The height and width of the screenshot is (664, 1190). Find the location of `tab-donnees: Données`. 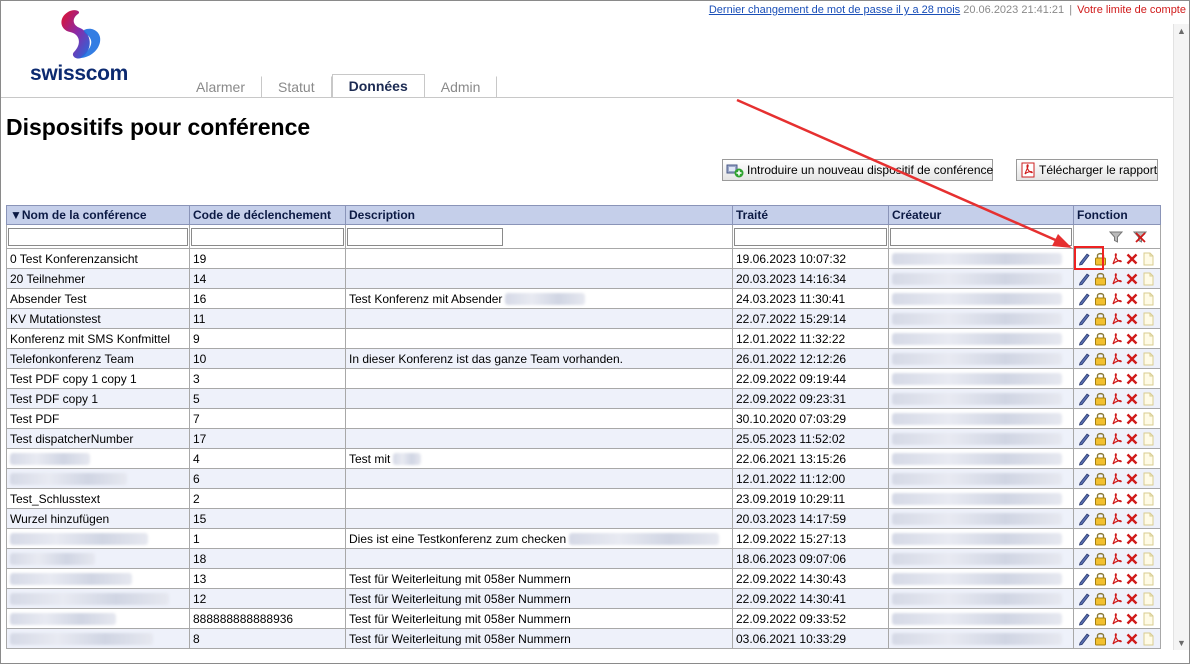

tab-donnees: Données is located at coordinates (378, 86).